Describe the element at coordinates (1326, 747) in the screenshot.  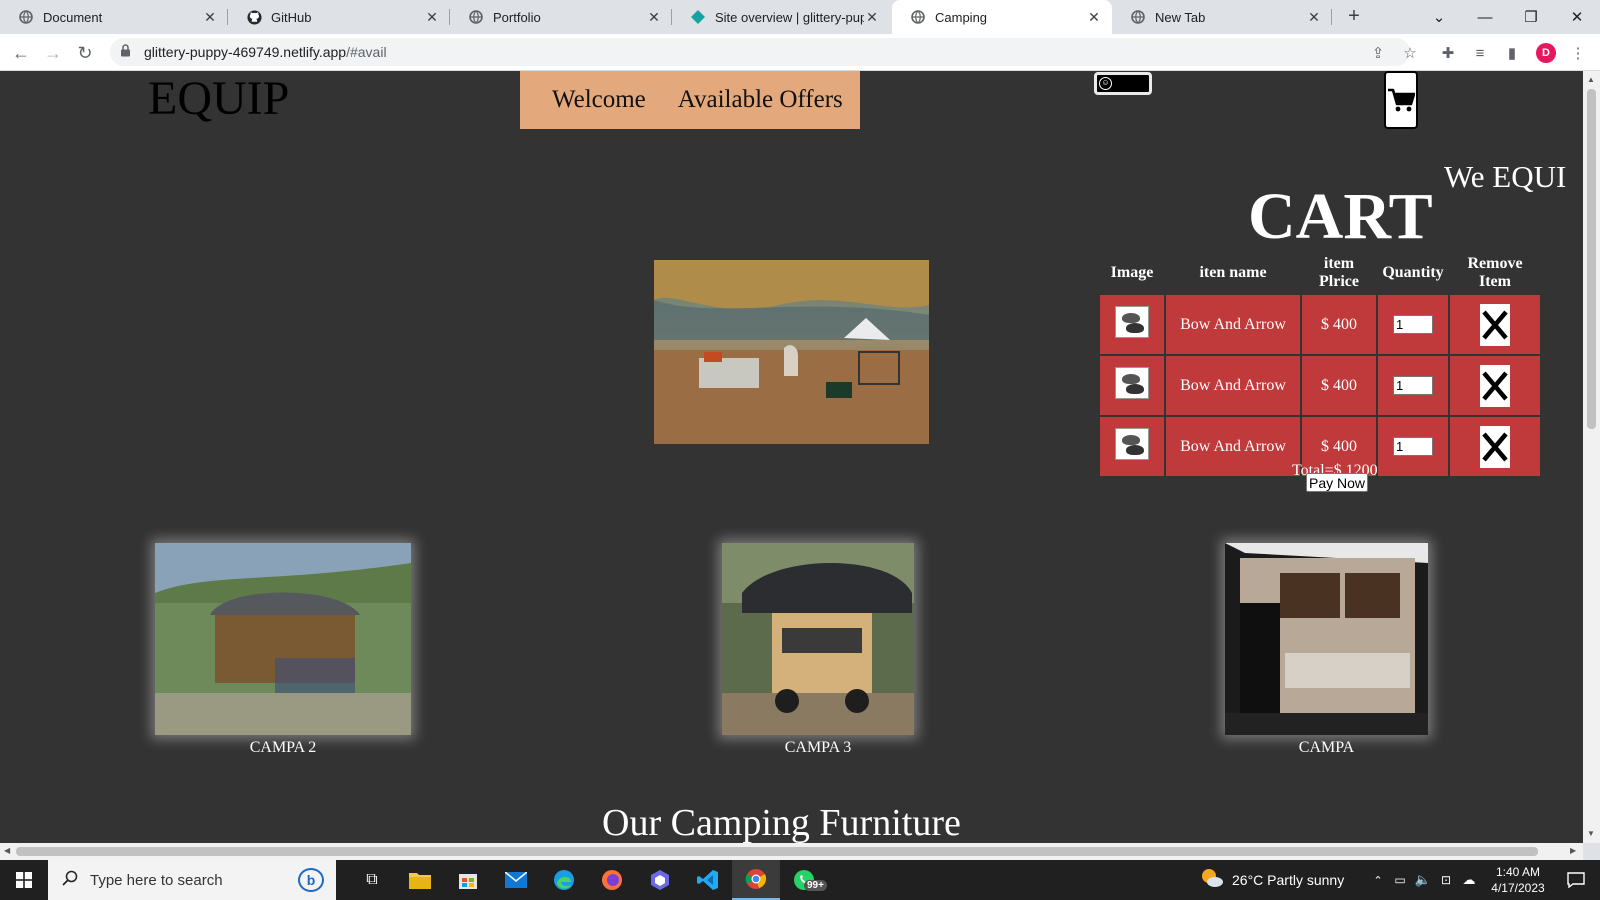
I see `card-caption: CAMPA` at that location.